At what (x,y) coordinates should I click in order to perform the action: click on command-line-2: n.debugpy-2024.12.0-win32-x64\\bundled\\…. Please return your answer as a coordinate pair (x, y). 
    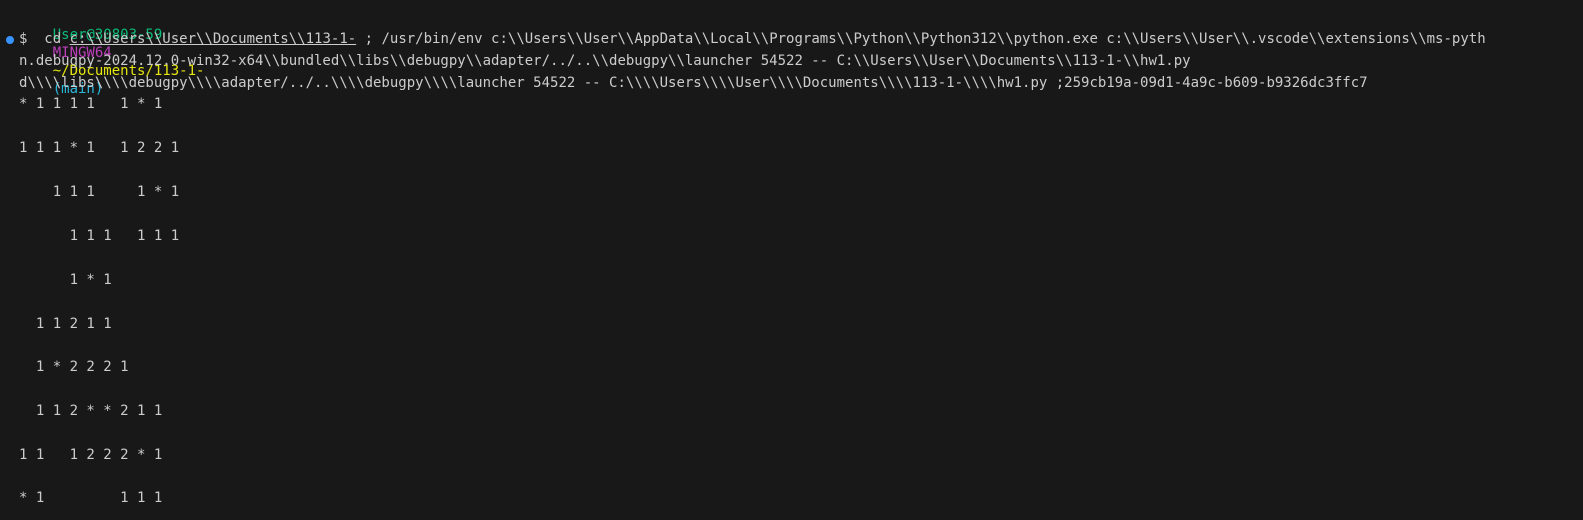
    Looking at the image, I should click on (605, 61).